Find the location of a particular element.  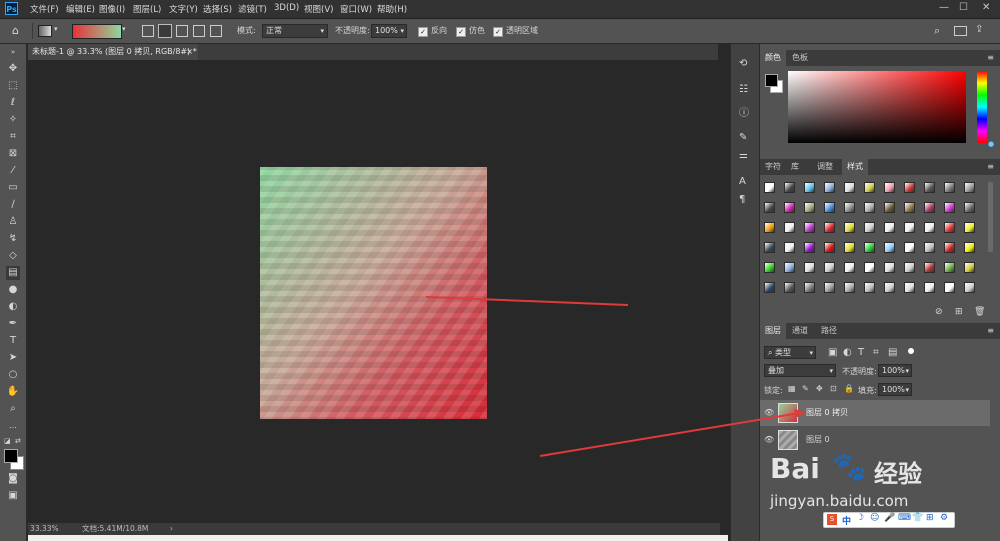

shape-tool-icon: ○ is located at coordinates (13, 375).